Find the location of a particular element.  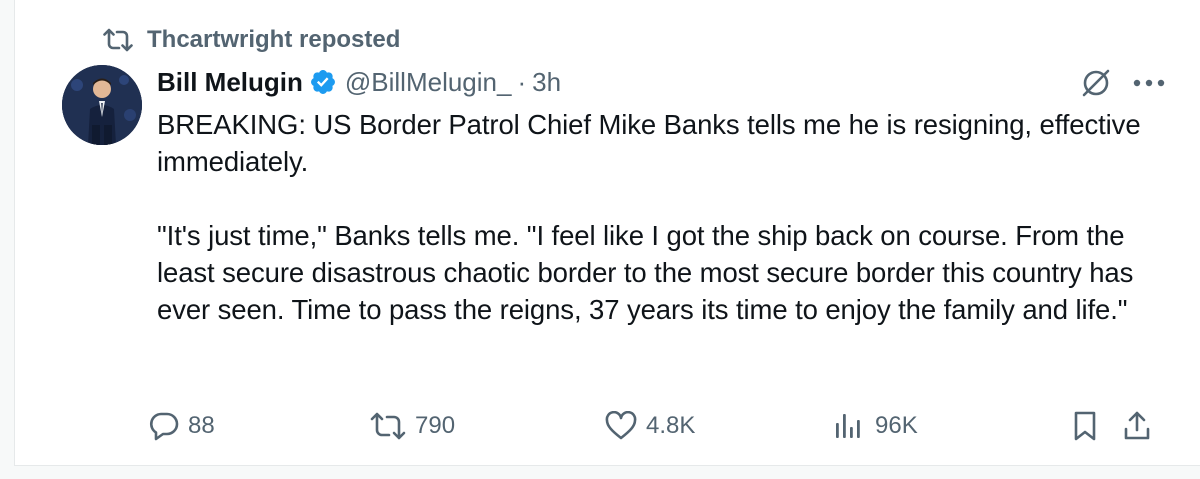

reply-icon is located at coordinates (164, 426).